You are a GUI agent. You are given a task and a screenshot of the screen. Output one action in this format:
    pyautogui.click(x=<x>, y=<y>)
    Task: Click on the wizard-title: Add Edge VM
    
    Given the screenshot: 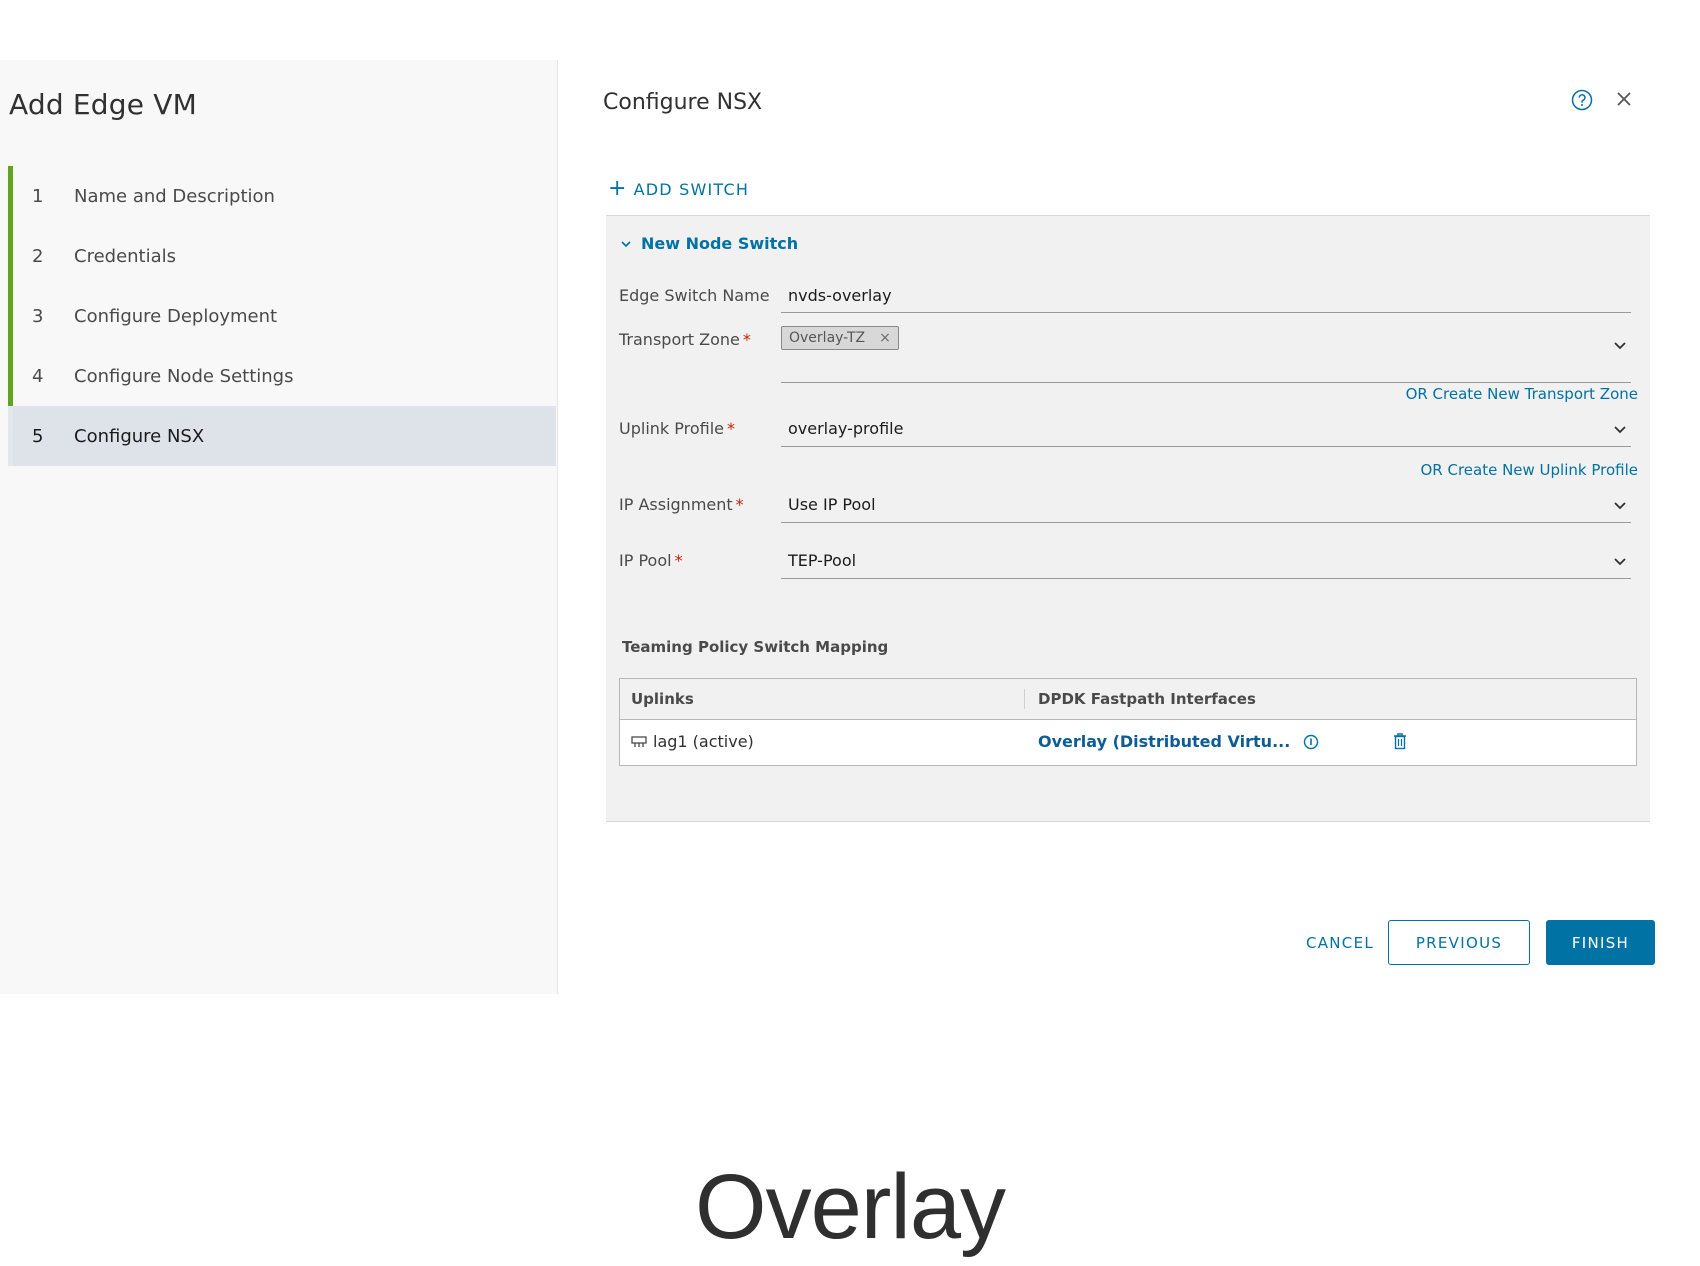 What is the action you would take?
    pyautogui.click(x=103, y=104)
    